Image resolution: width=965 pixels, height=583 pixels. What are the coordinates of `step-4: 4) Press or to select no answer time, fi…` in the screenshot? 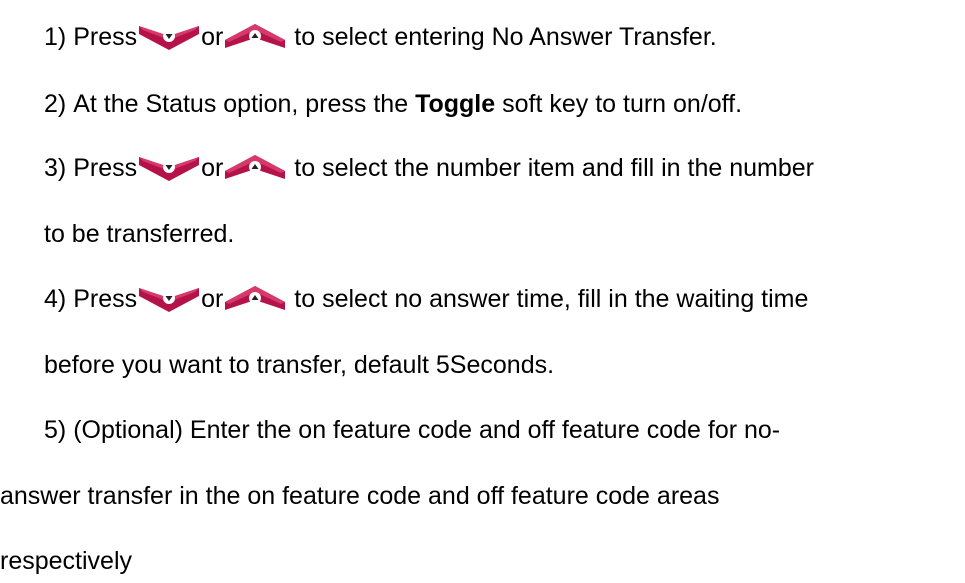 It's located at (426, 299).